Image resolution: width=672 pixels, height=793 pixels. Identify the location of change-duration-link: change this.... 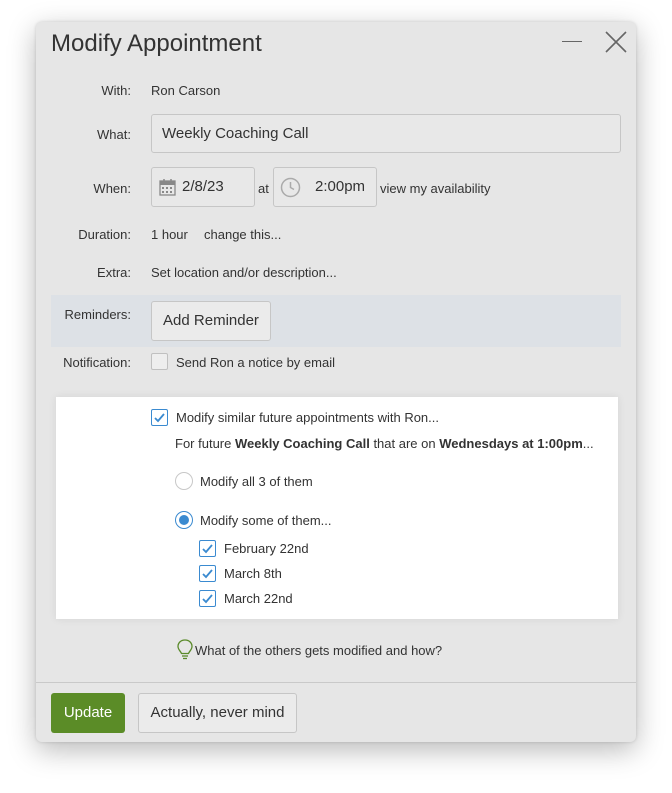
(242, 234).